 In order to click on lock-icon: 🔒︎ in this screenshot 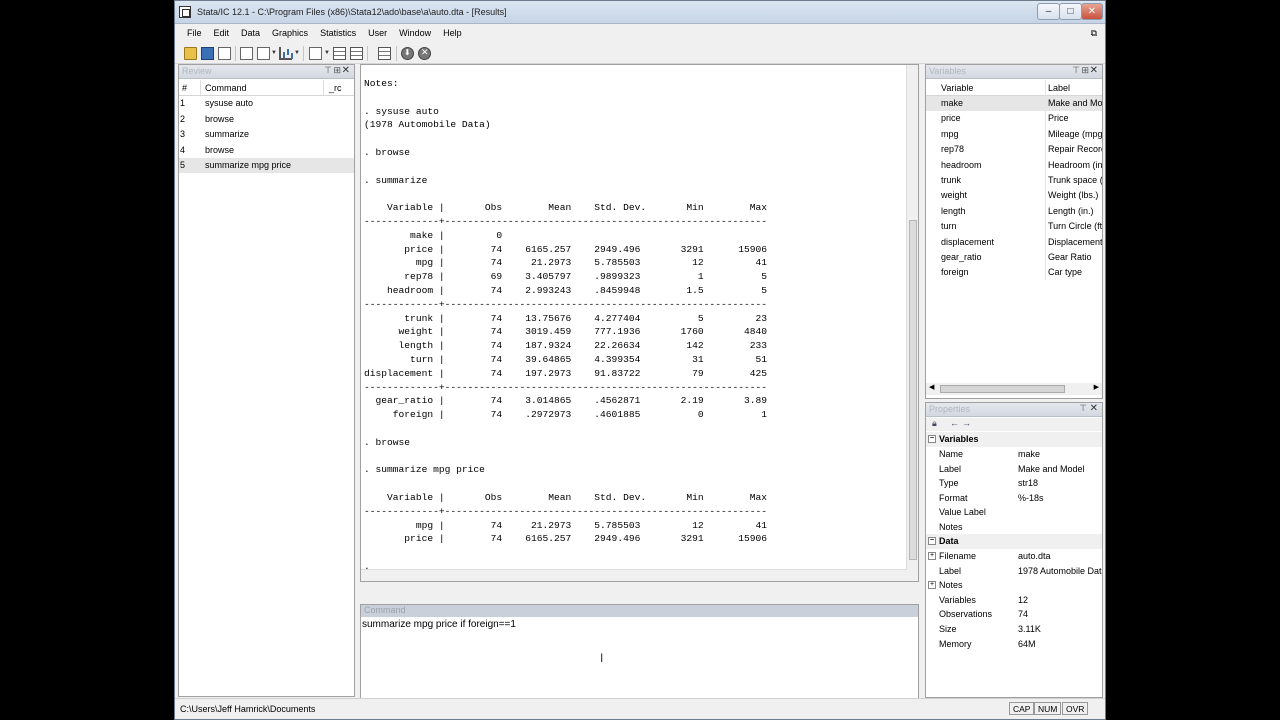, I will do `click(934, 423)`.